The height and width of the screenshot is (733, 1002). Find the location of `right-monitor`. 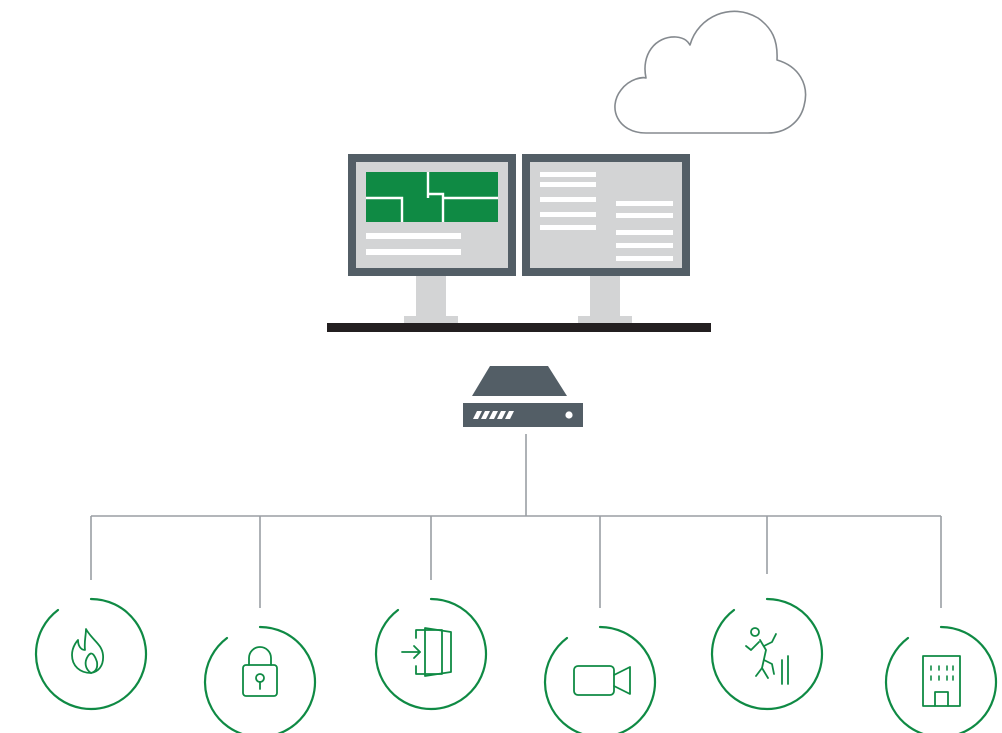

right-monitor is located at coordinates (606, 239).